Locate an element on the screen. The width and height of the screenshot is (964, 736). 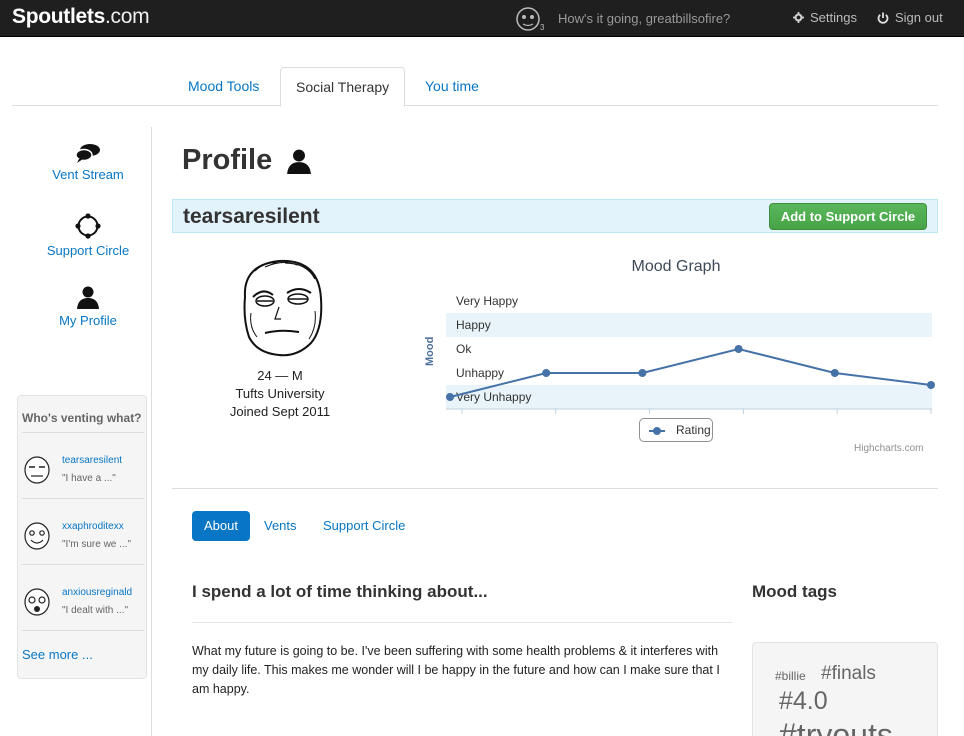
tab-you-time: You time is located at coordinates (452, 87).